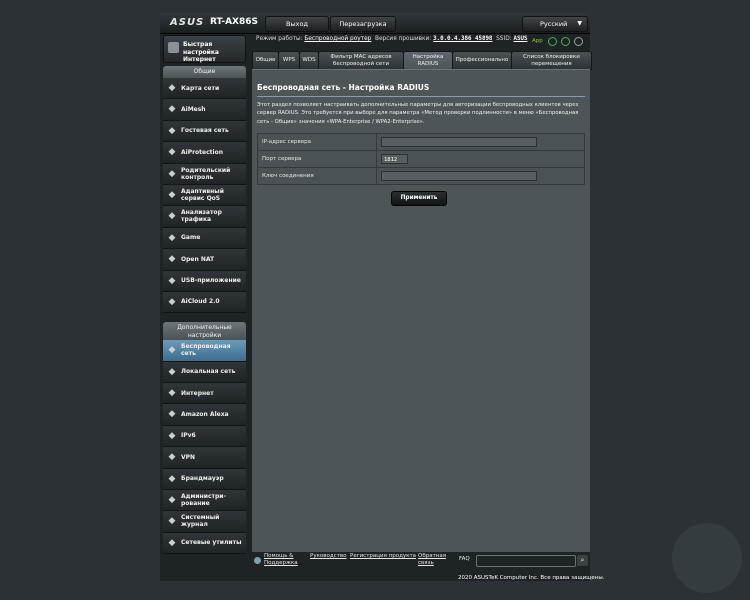  I want to click on language-select: Русский ▼, so click(555, 24).